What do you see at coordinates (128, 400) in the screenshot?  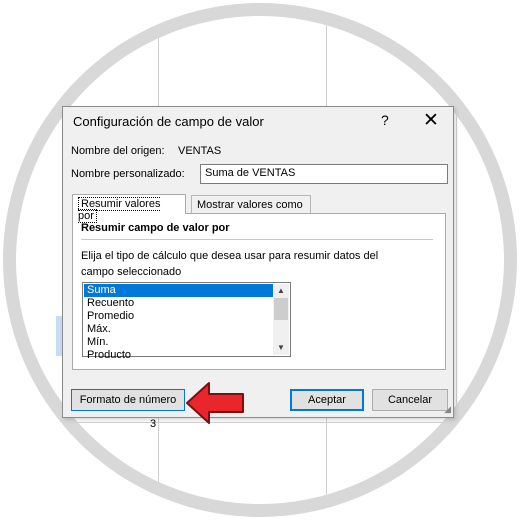 I see `number-format-button: Formato de número` at bounding box center [128, 400].